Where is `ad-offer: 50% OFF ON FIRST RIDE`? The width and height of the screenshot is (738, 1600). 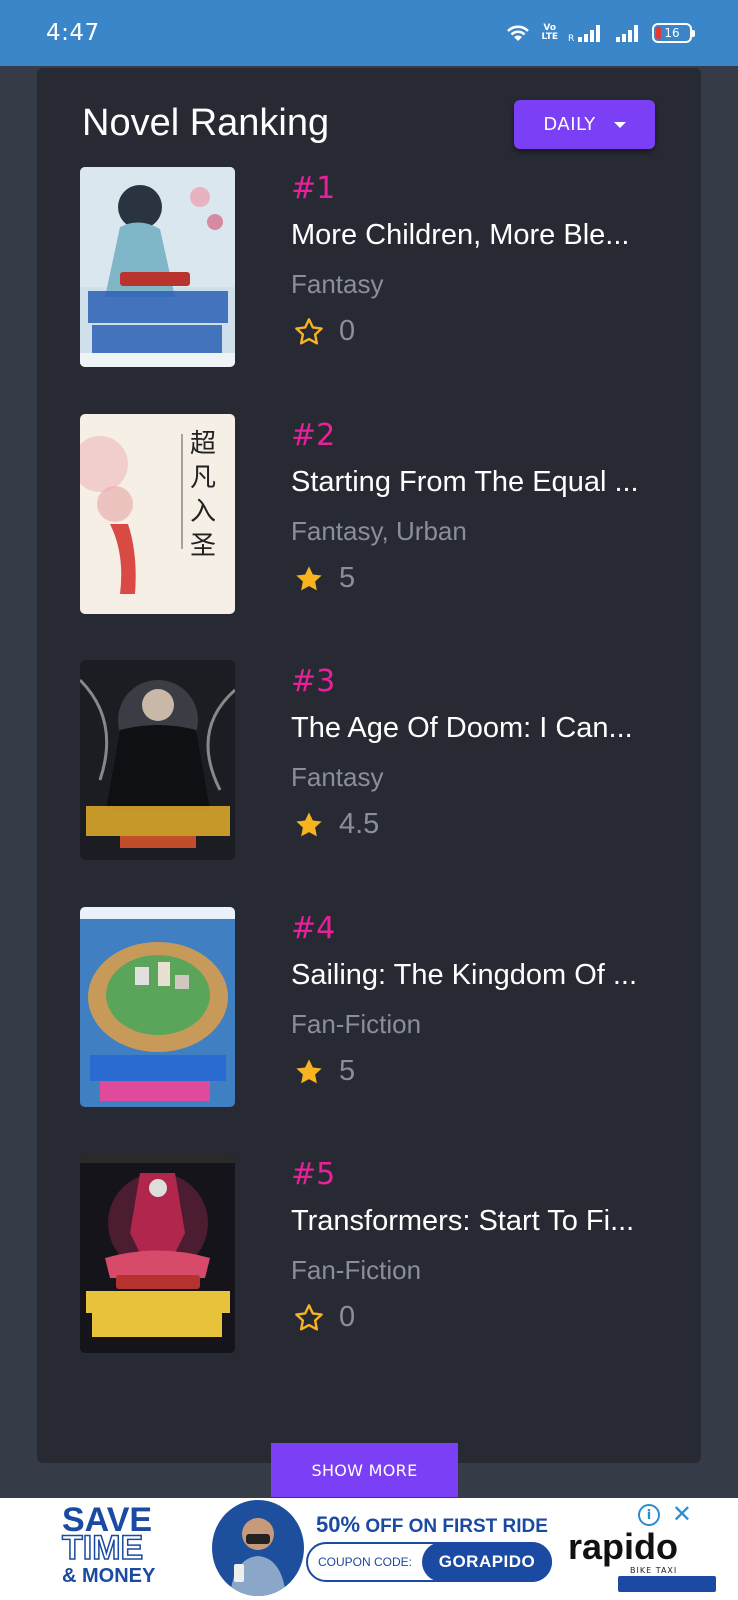
ad-offer: 50% OFF ON FIRST RIDE is located at coordinates (432, 1525).